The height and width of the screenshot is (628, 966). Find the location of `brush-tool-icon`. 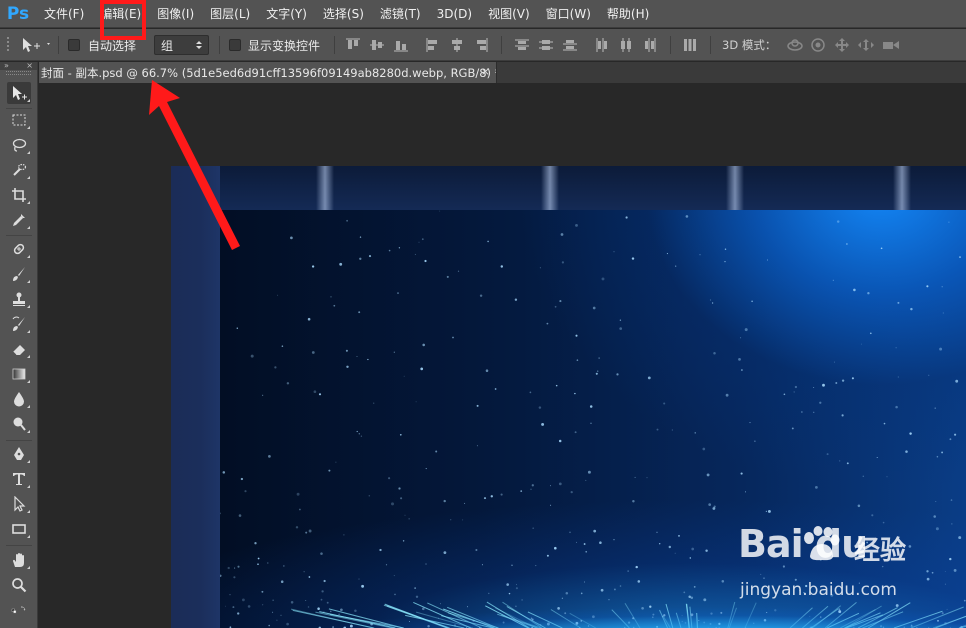

brush-tool-icon is located at coordinates (19, 274).